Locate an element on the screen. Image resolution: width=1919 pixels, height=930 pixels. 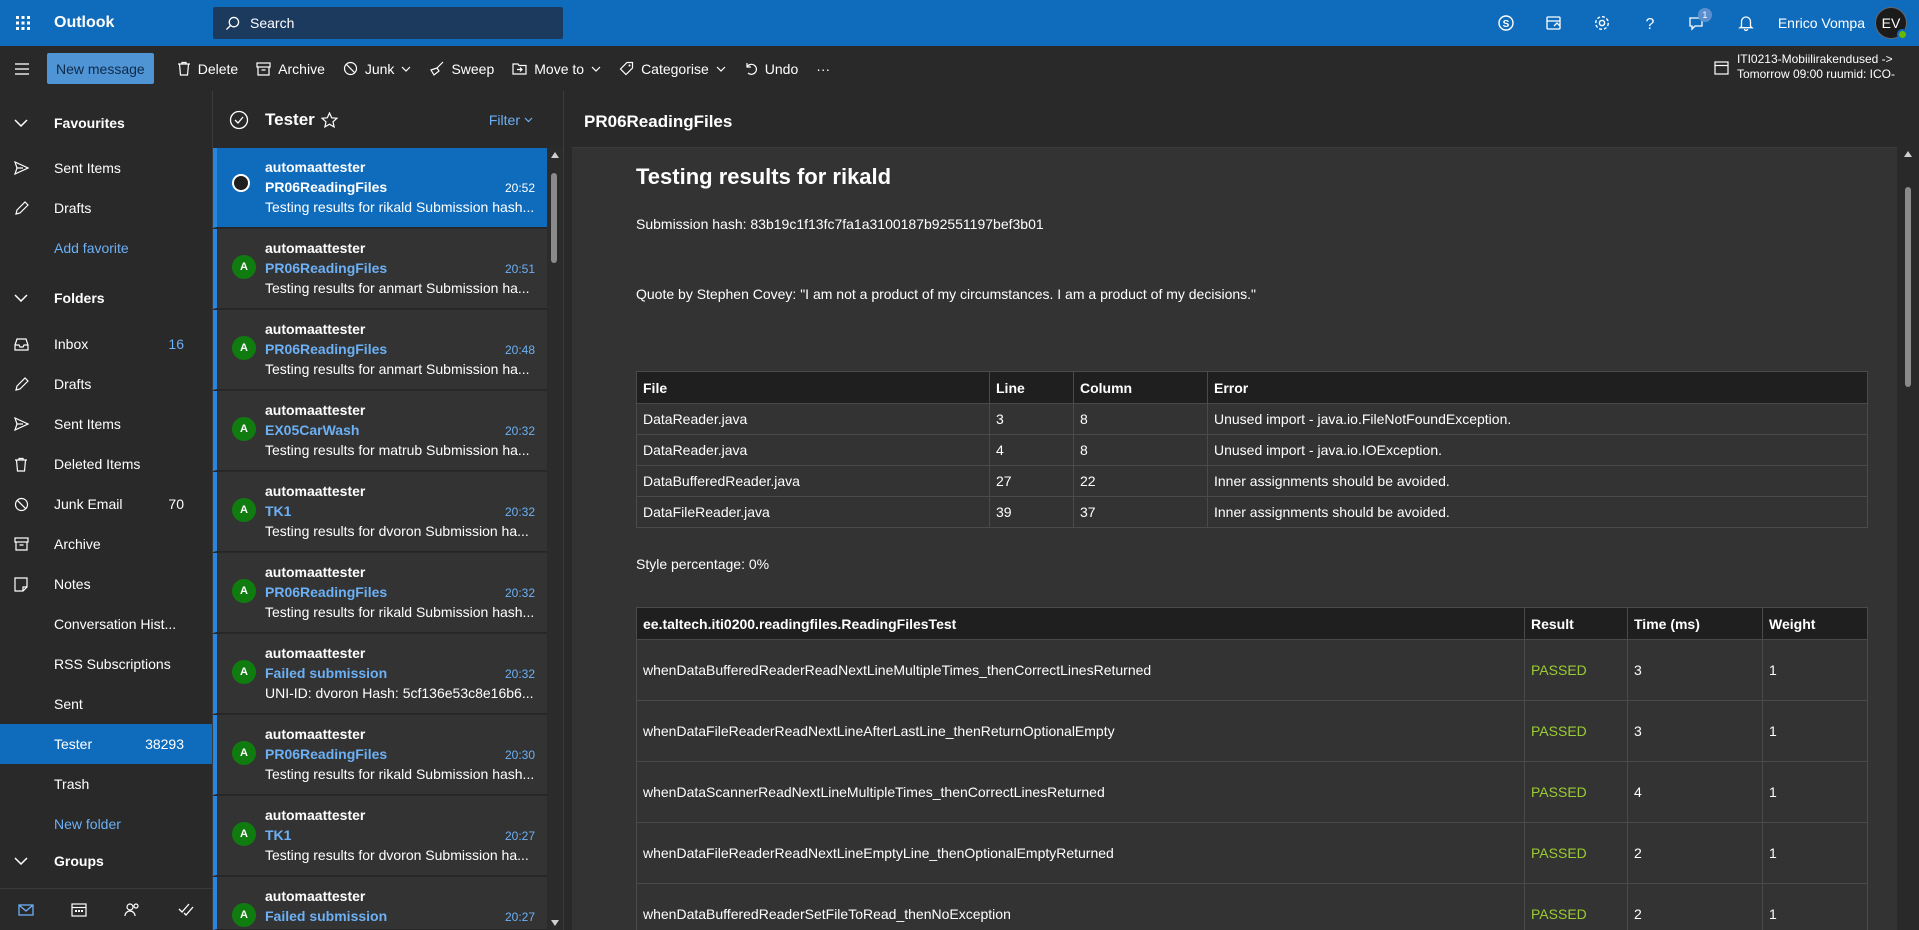
my-day-icon is located at coordinates (1554, 23).